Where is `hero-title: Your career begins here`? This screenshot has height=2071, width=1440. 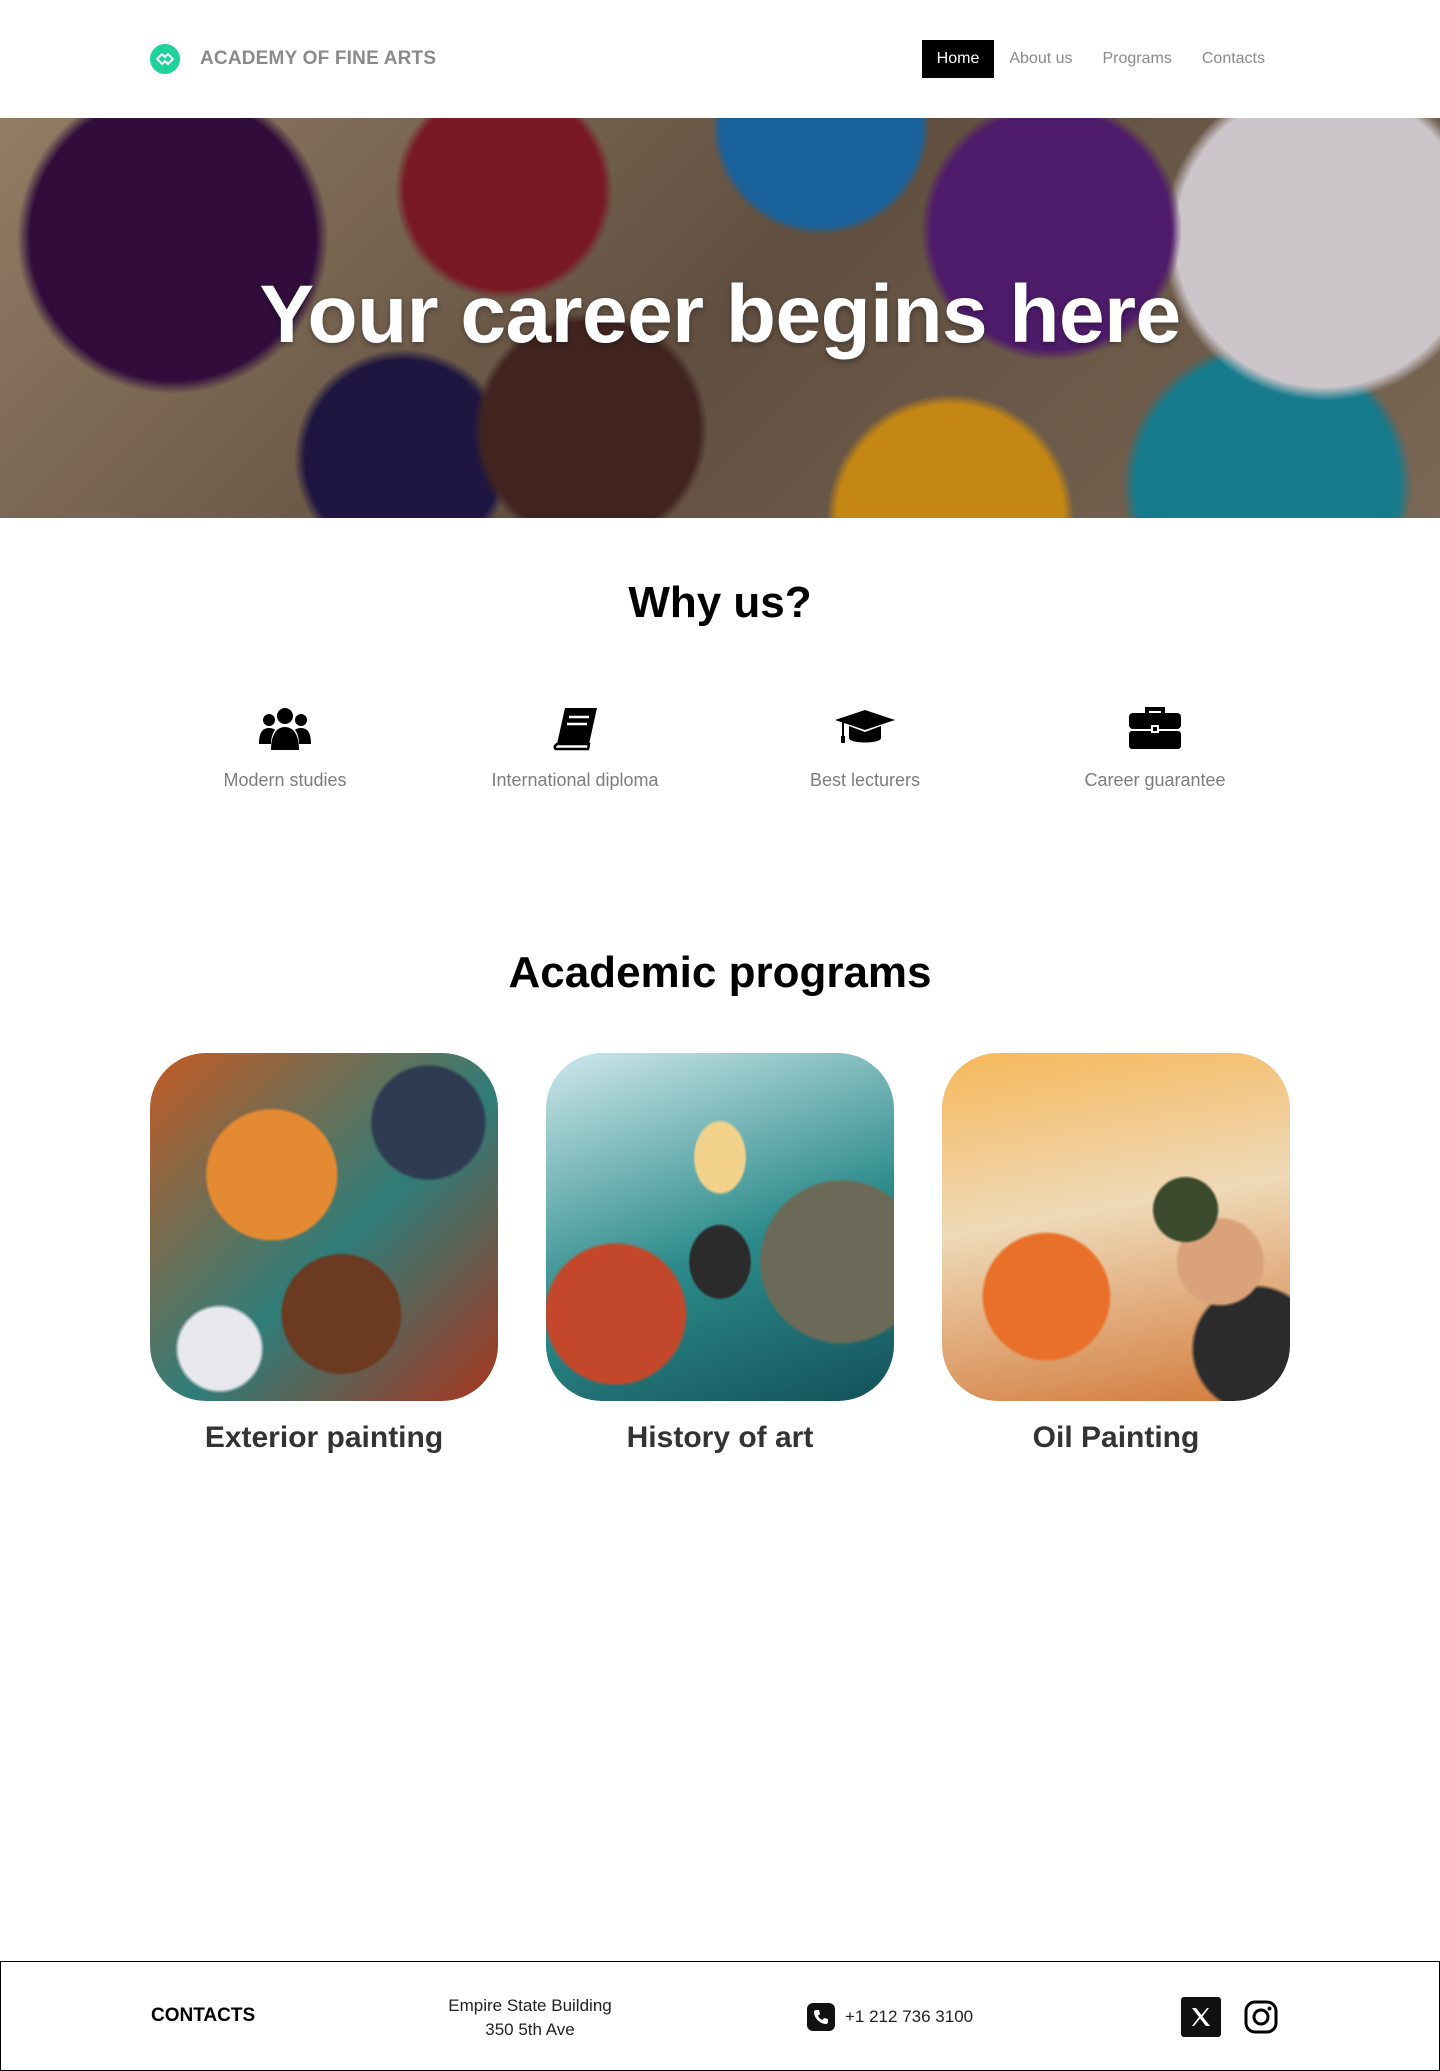
hero-title: Your career begins here is located at coordinates (720, 314).